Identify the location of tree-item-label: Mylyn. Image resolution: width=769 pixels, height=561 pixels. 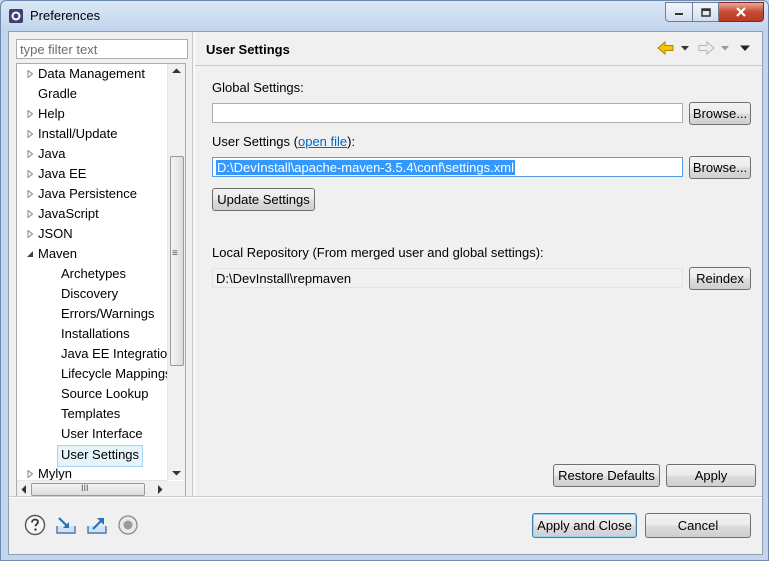
(55, 473).